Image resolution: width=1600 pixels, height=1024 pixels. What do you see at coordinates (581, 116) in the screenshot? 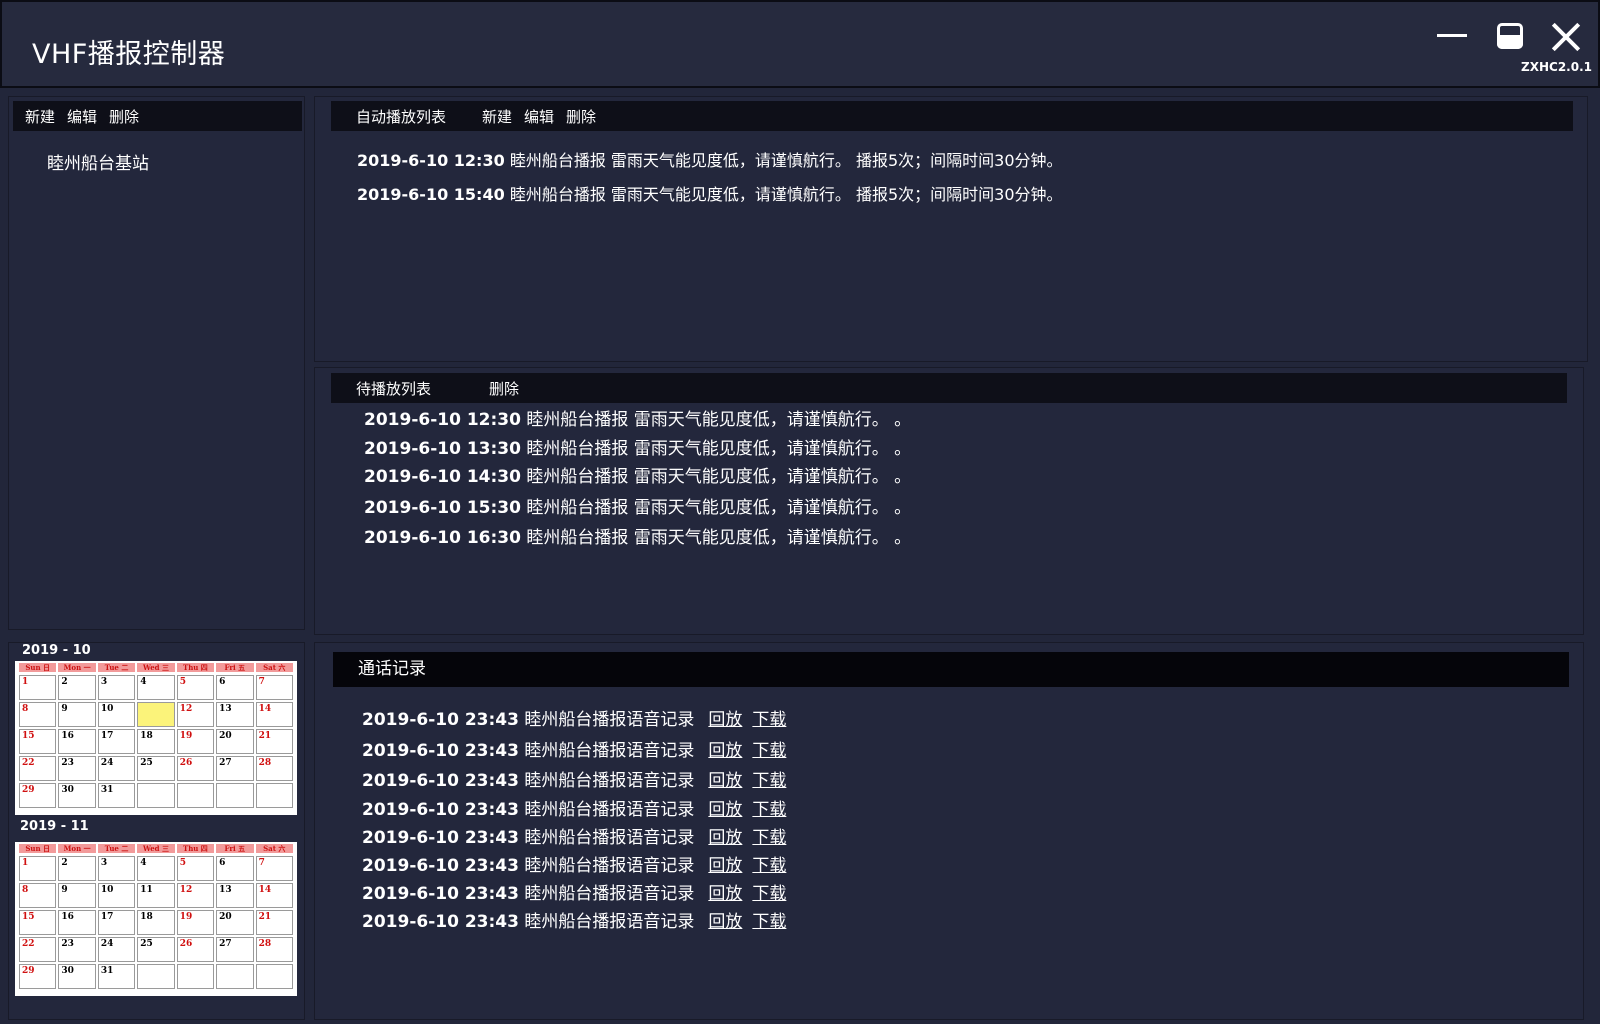
I see `delete-auto-button: 删除` at bounding box center [581, 116].